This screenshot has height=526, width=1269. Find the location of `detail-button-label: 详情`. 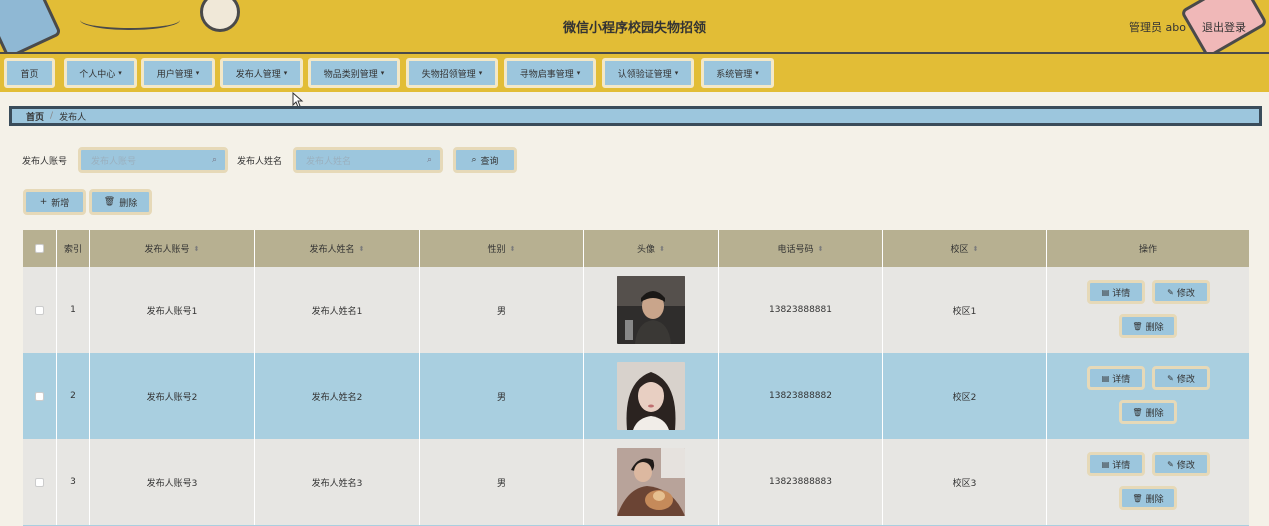

detail-button-label: 详情 is located at coordinates (1121, 293).